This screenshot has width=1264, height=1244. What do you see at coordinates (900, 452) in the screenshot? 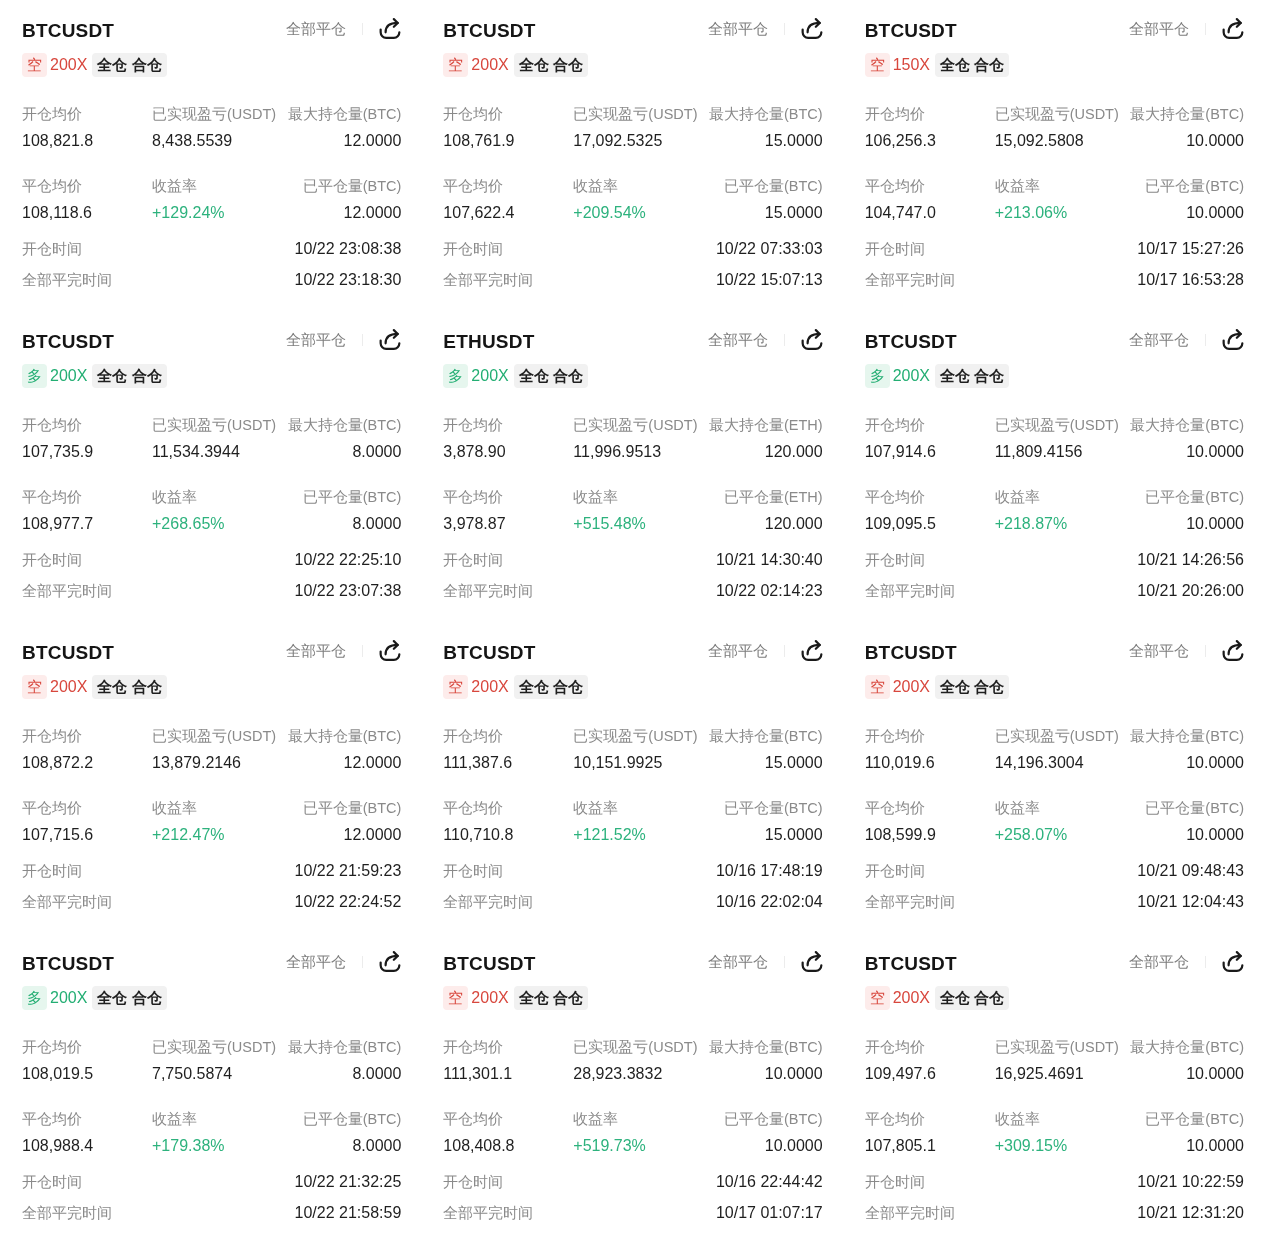
I see `stat-value: 107,914.6` at bounding box center [900, 452].